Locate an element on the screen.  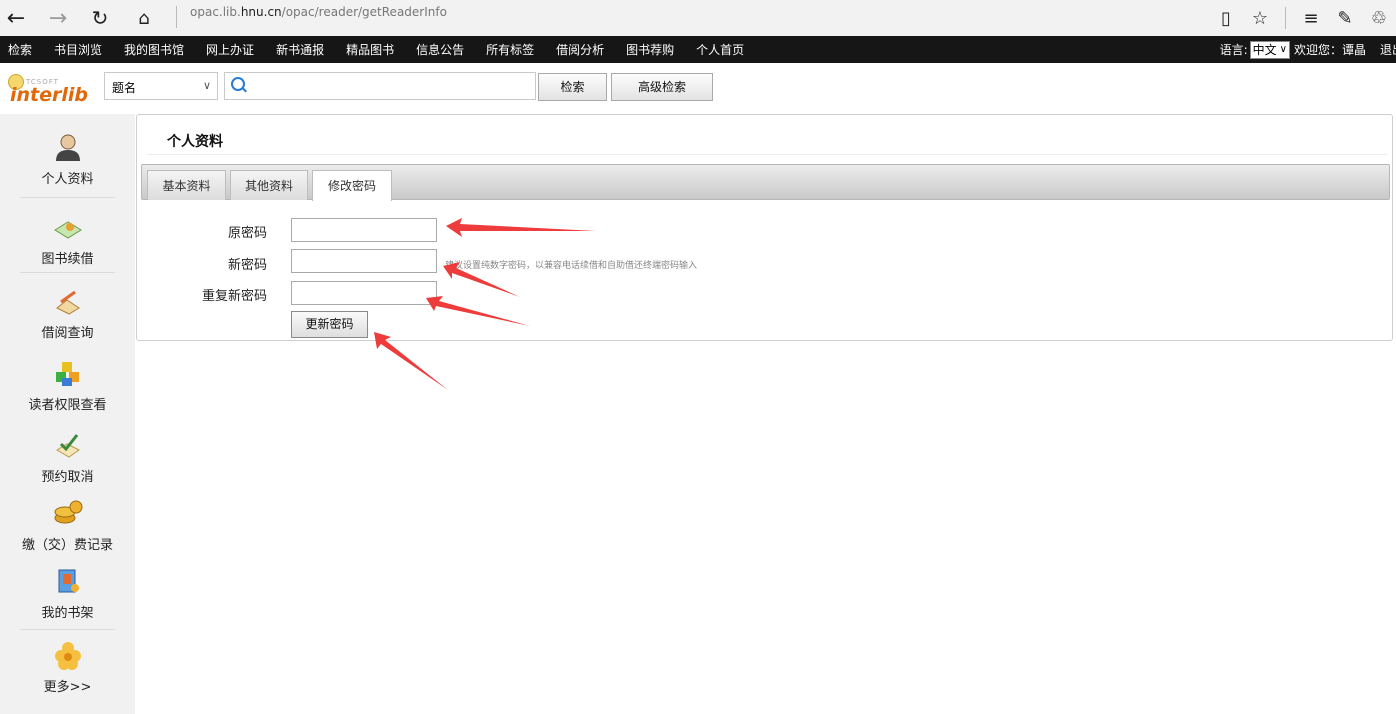
more-icon is located at coordinates (67, 656).